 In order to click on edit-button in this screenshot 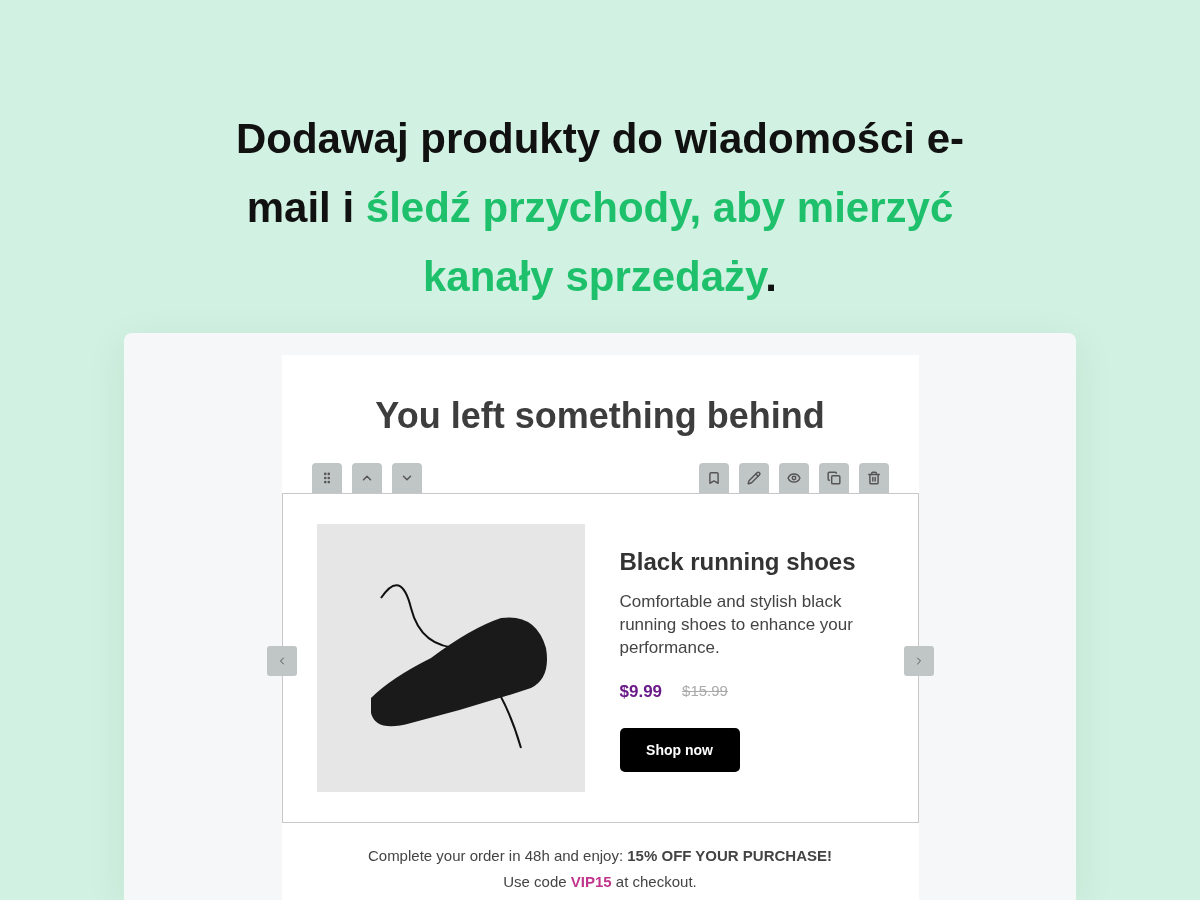, I will do `click(753, 478)`.